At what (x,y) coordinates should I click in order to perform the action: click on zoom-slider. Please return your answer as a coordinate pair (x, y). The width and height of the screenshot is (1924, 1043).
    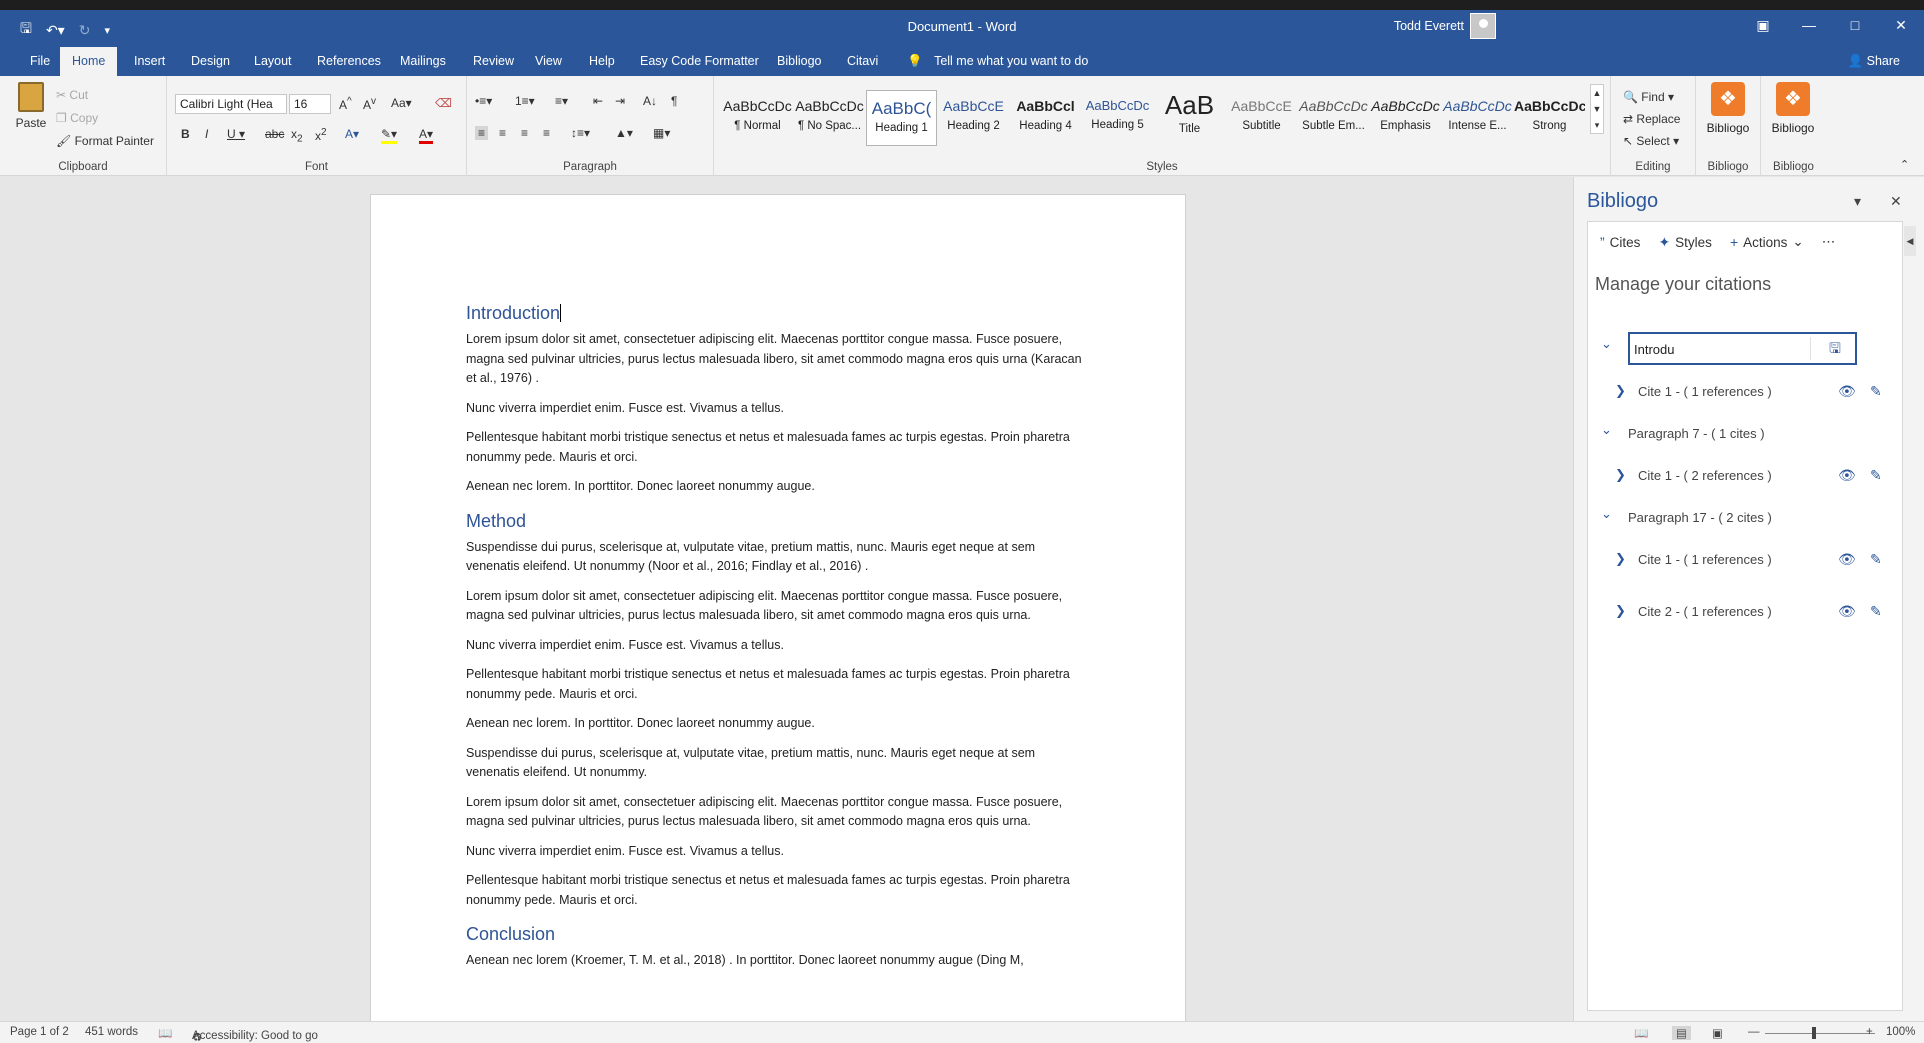
    Looking at the image, I should click on (1820, 1033).